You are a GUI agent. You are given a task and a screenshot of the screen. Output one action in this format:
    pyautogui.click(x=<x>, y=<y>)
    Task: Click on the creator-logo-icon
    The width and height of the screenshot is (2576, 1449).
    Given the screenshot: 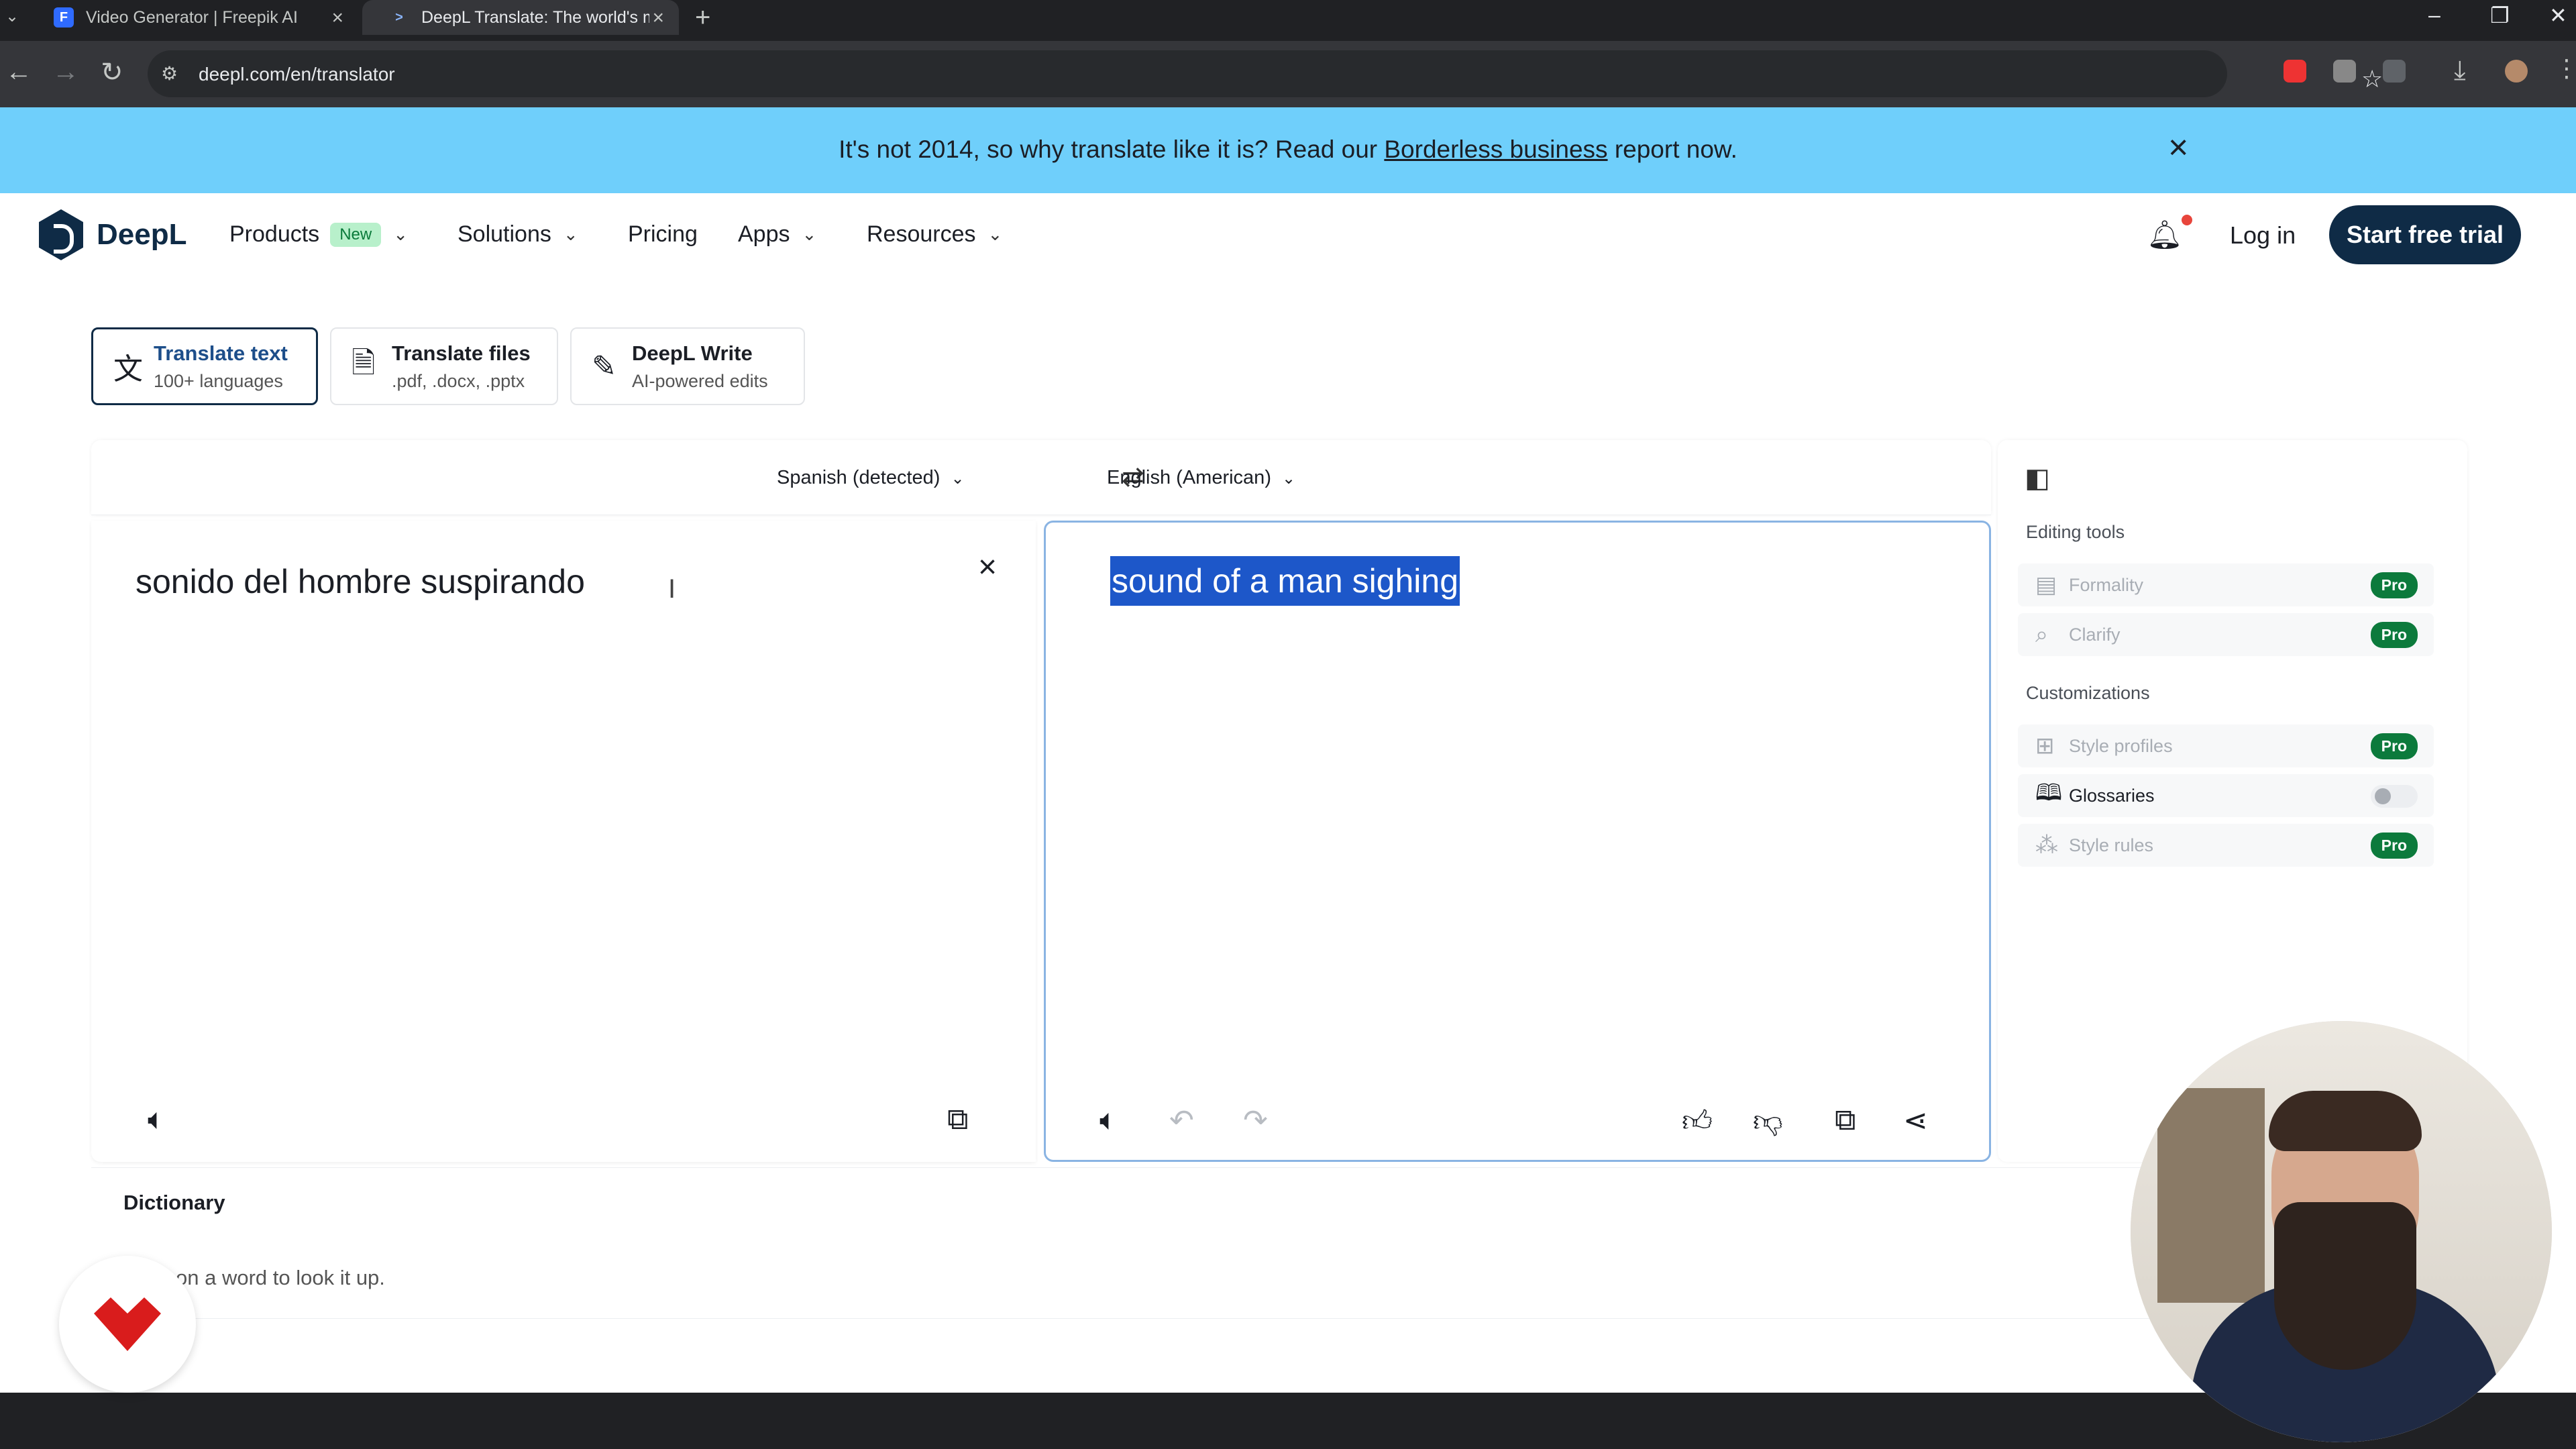 What is the action you would take?
    pyautogui.click(x=127, y=1324)
    